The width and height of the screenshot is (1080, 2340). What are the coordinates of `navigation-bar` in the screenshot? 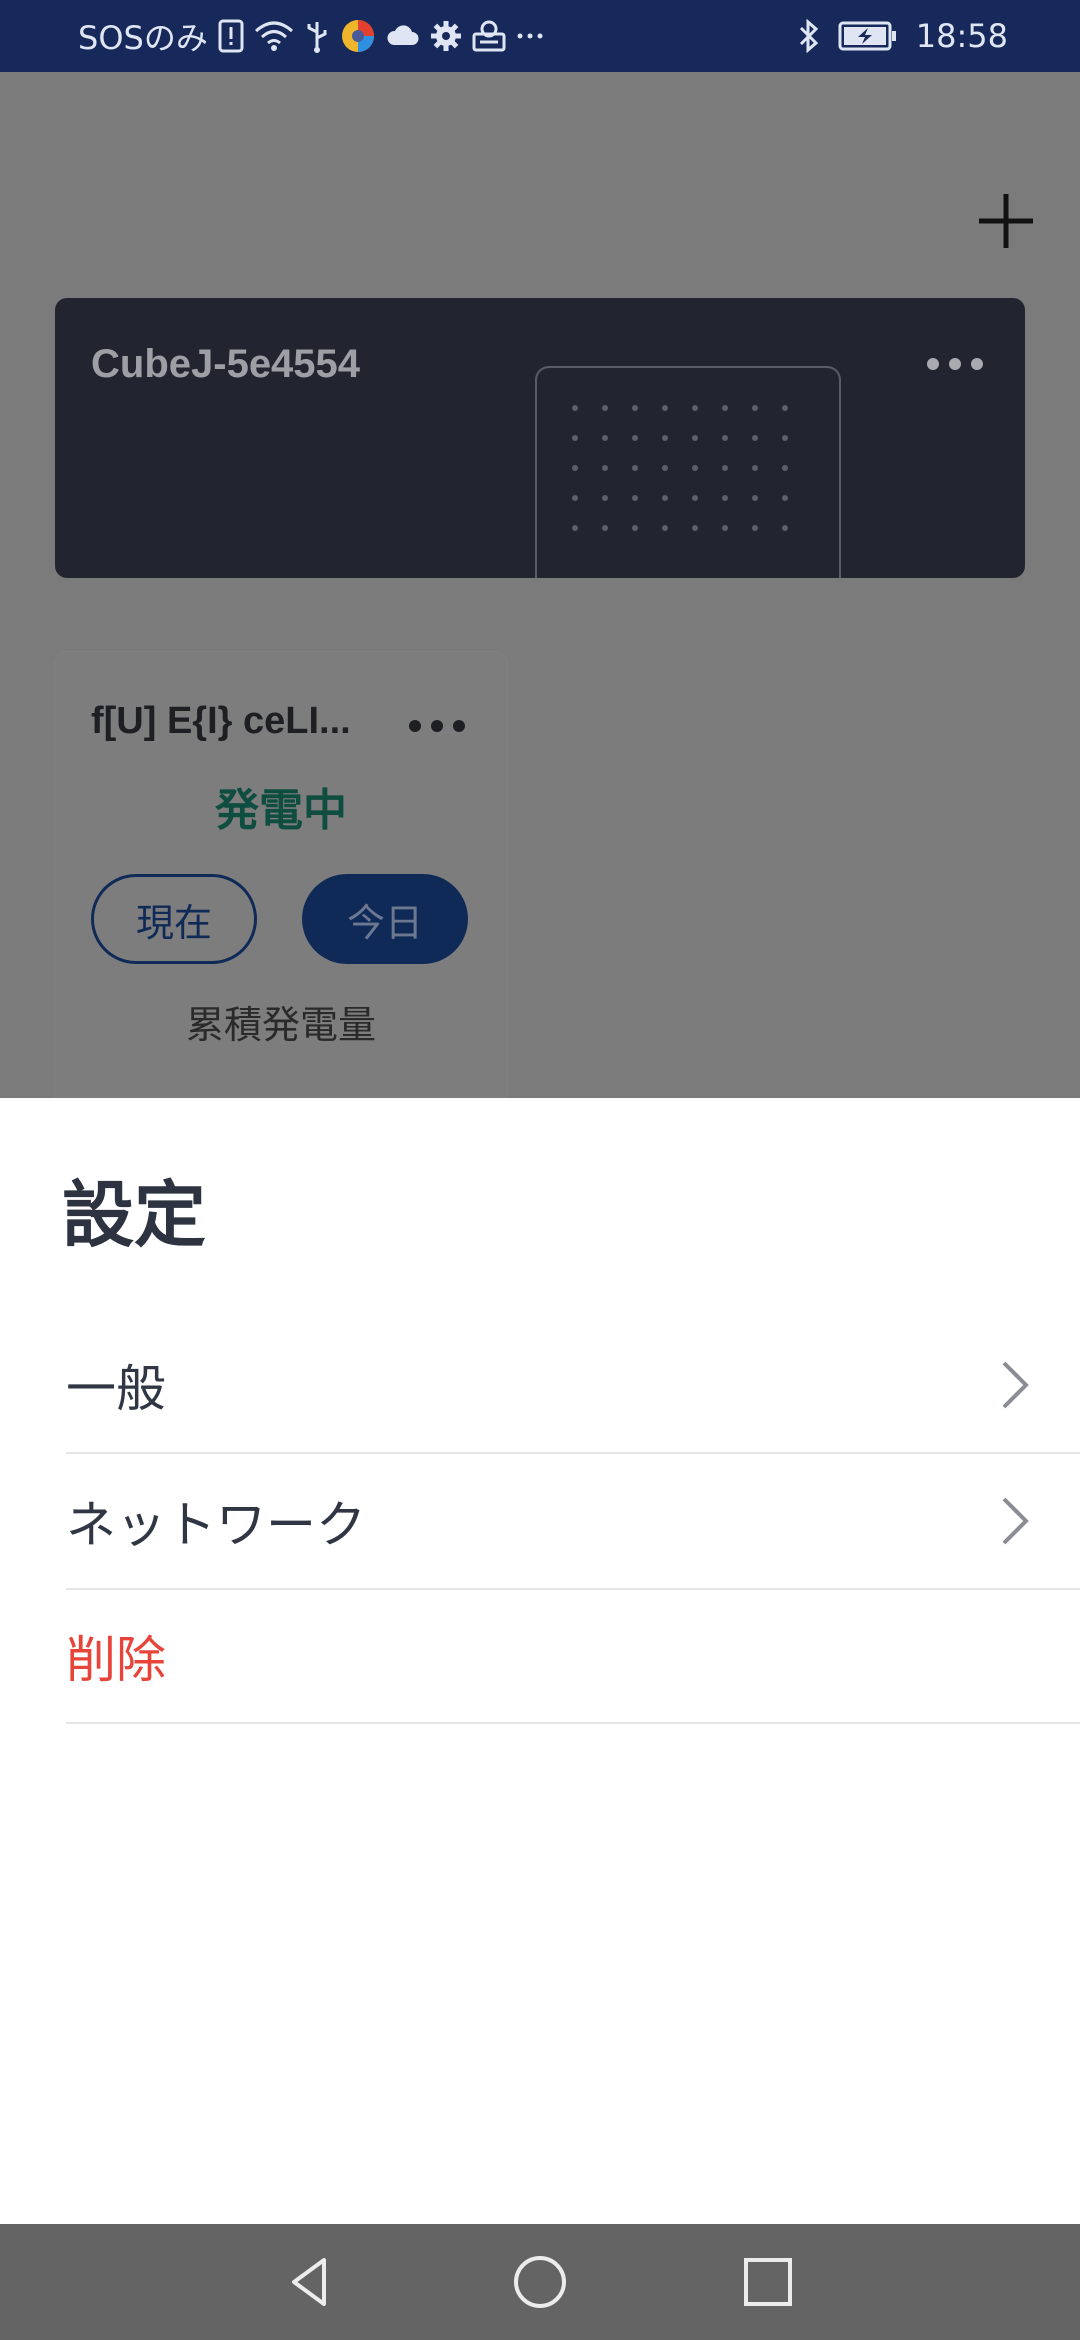 It's located at (540, 2282).